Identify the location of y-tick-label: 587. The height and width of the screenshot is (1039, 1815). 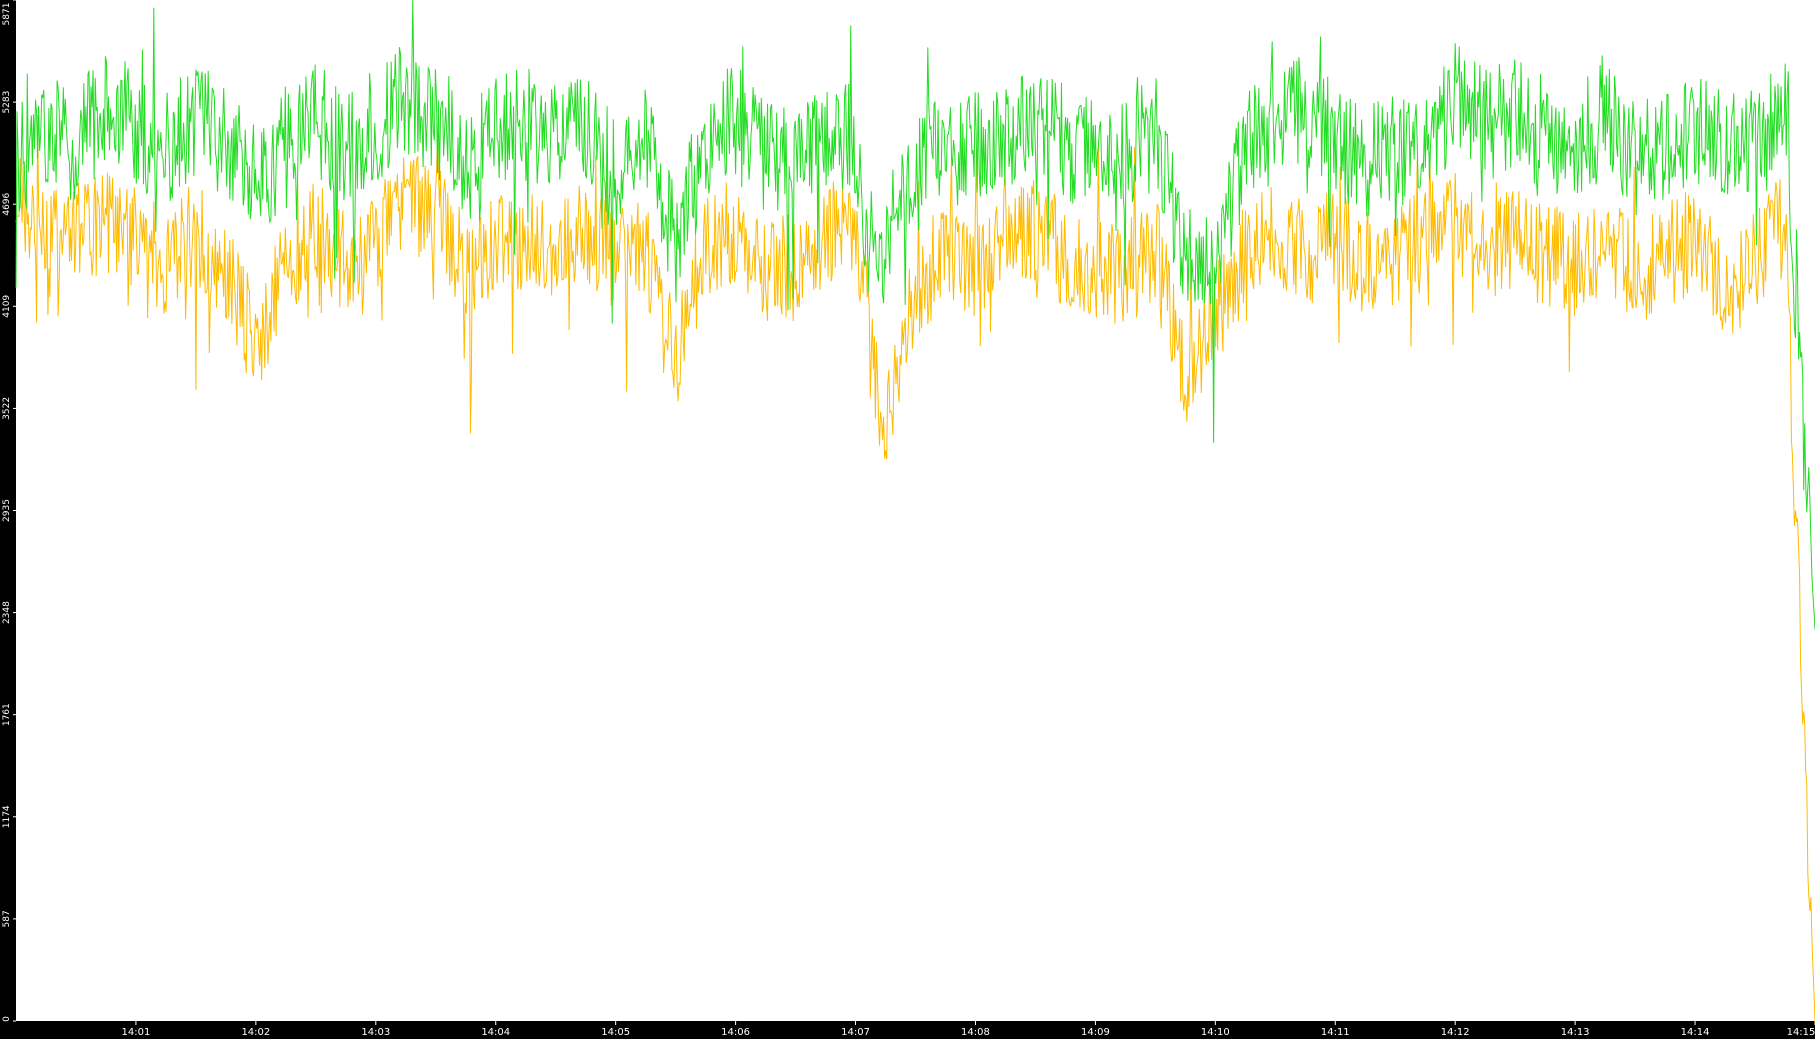
(7, 918).